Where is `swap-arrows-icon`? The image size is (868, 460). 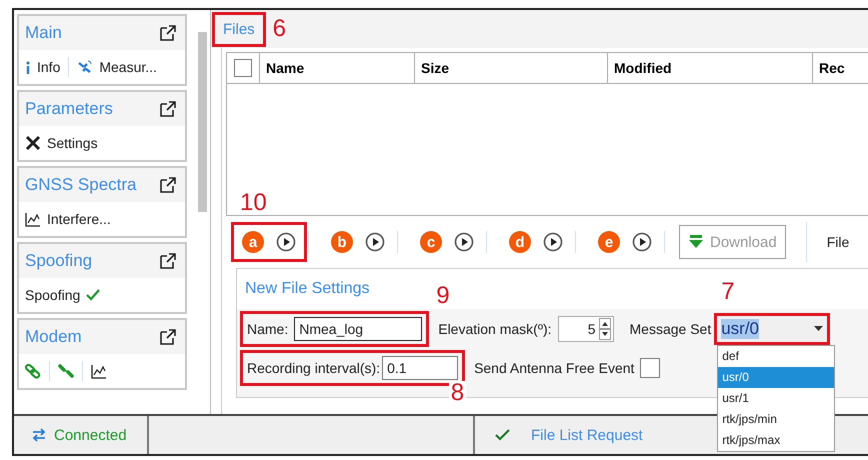
swap-arrows-icon is located at coordinates (39, 435).